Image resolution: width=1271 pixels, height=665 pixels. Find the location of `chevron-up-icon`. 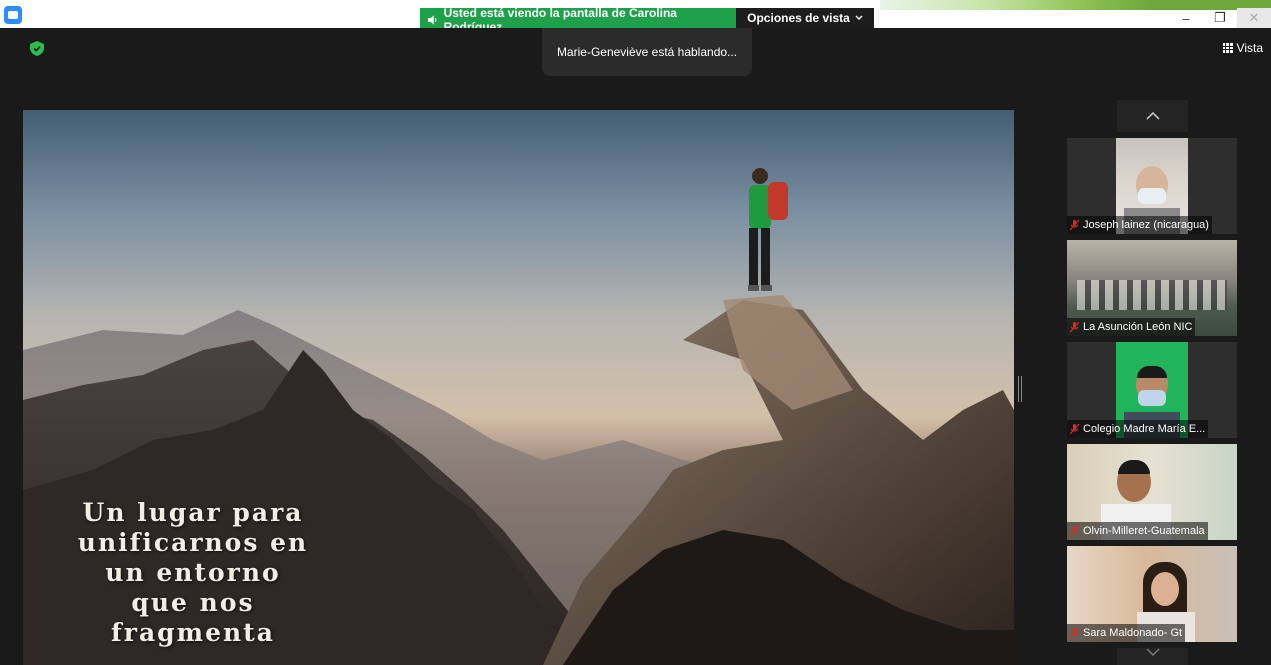

chevron-up-icon is located at coordinates (1152, 116).